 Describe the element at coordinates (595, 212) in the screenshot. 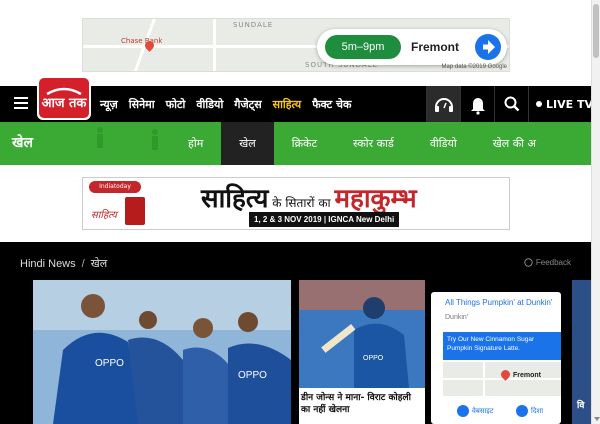

I see `page-scrollbar` at that location.